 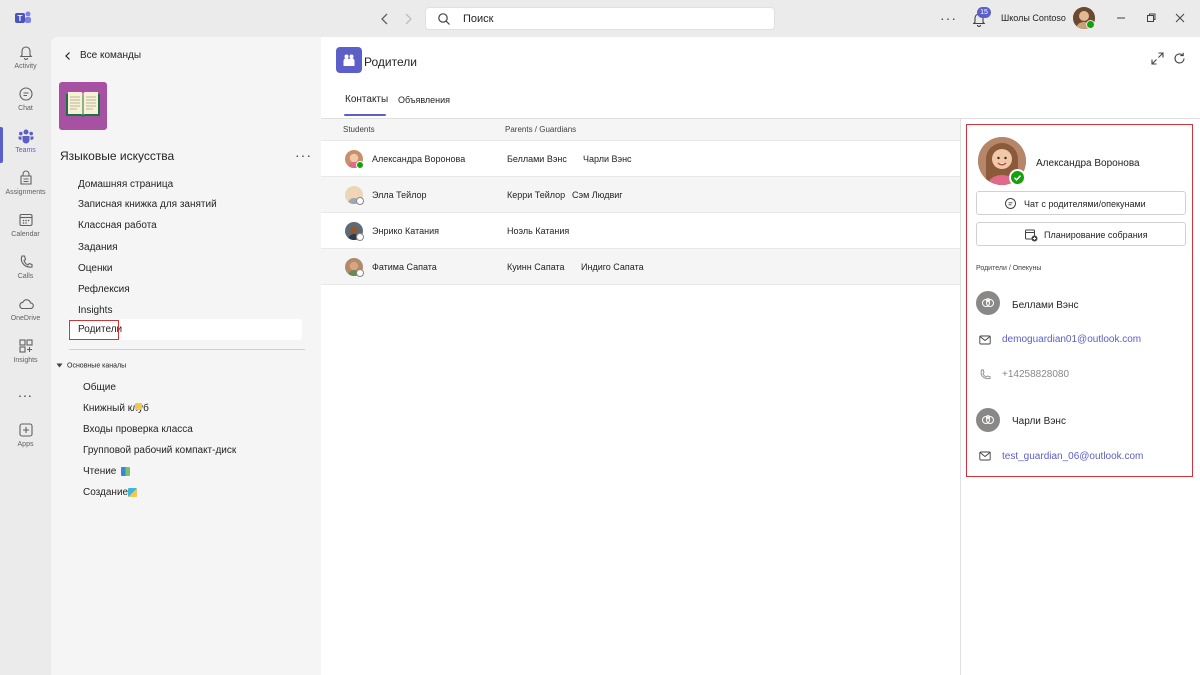 I want to click on back-arrow-icon, so click(x=385, y=19).